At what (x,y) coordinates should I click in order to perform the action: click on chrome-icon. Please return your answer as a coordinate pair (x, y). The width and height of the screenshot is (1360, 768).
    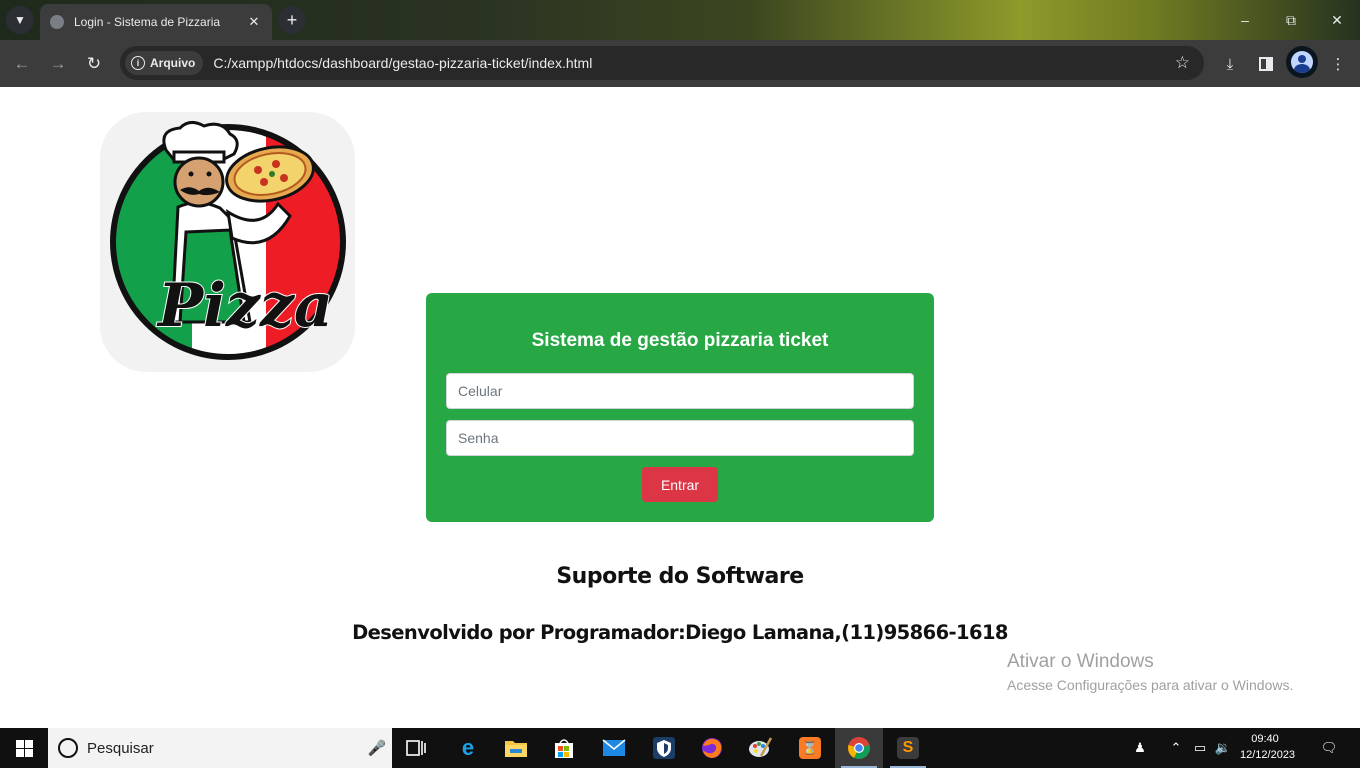
    Looking at the image, I should click on (859, 748).